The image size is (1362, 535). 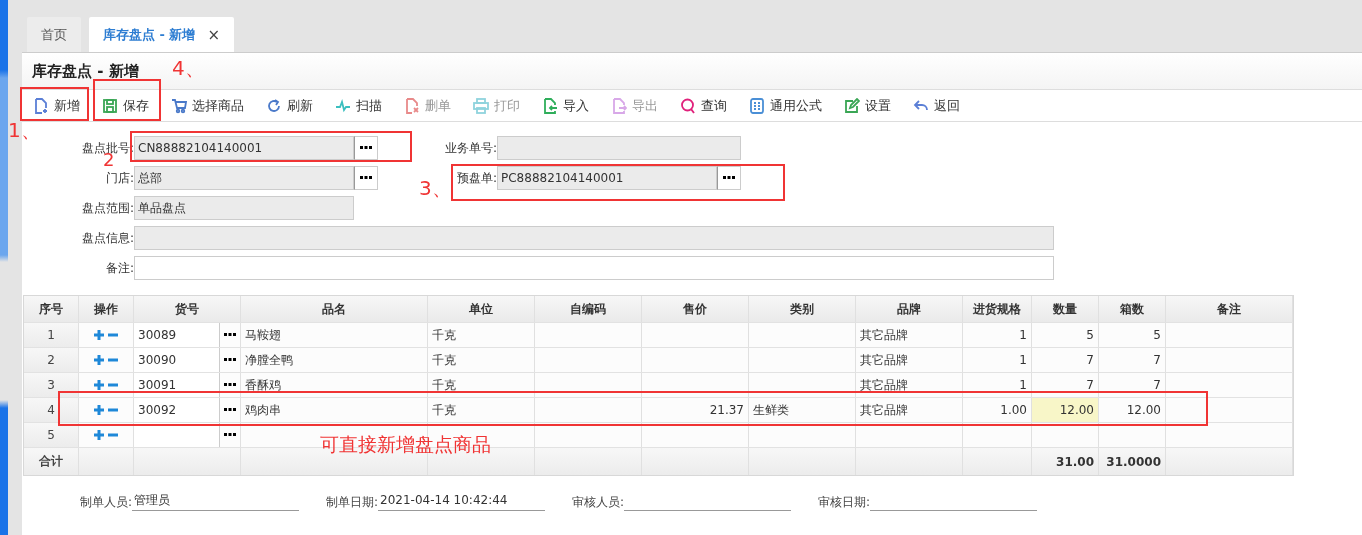 What do you see at coordinates (476, 178) in the screenshot?
I see `field-label: 预盘单:` at bounding box center [476, 178].